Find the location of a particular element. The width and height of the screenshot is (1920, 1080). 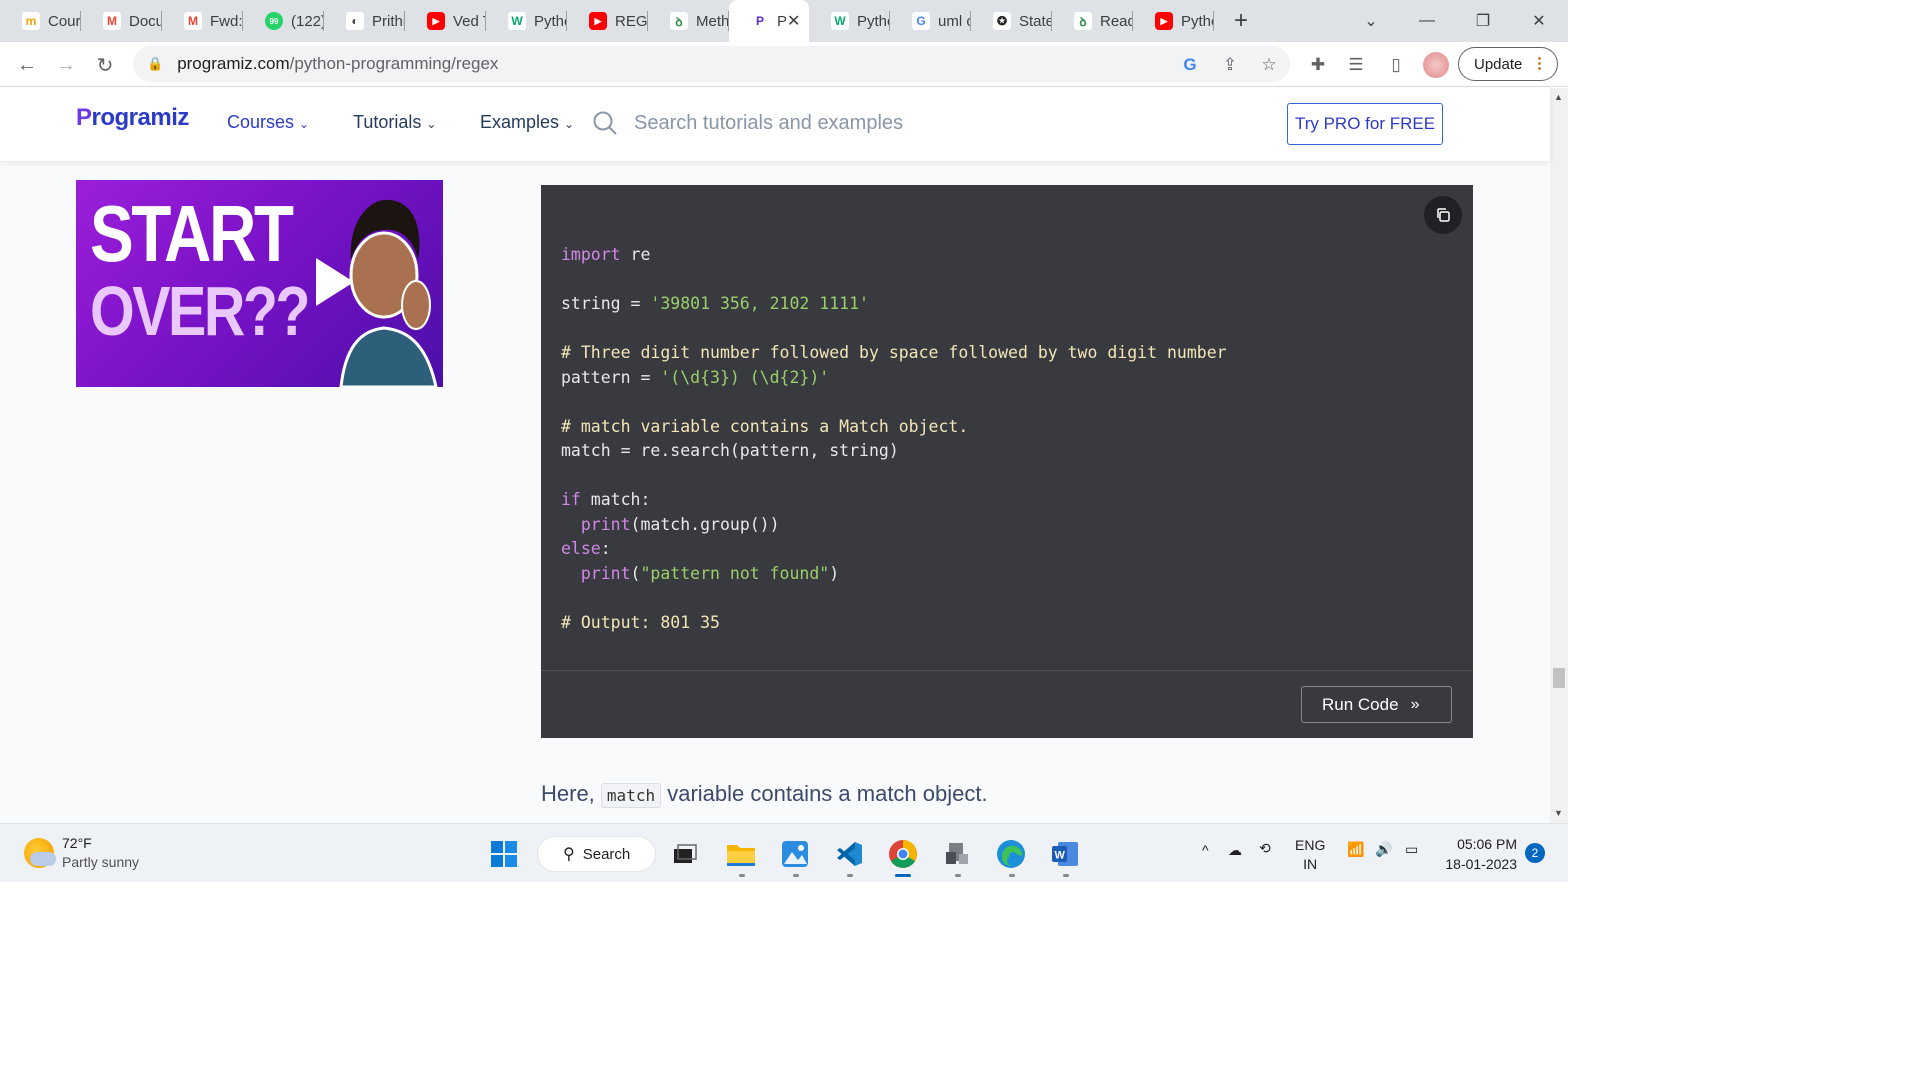

nav-tutorials: Tutorials ⌄ is located at coordinates (394, 122).